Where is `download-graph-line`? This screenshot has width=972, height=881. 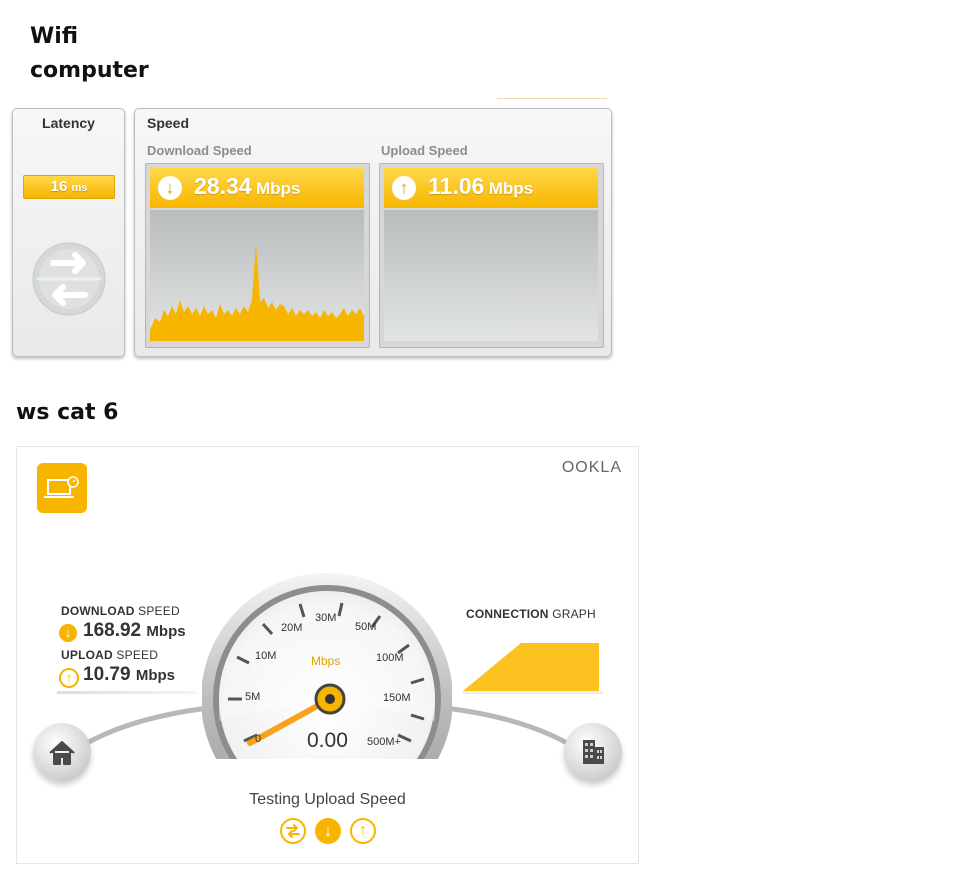
download-graph-line is located at coordinates (257, 292).